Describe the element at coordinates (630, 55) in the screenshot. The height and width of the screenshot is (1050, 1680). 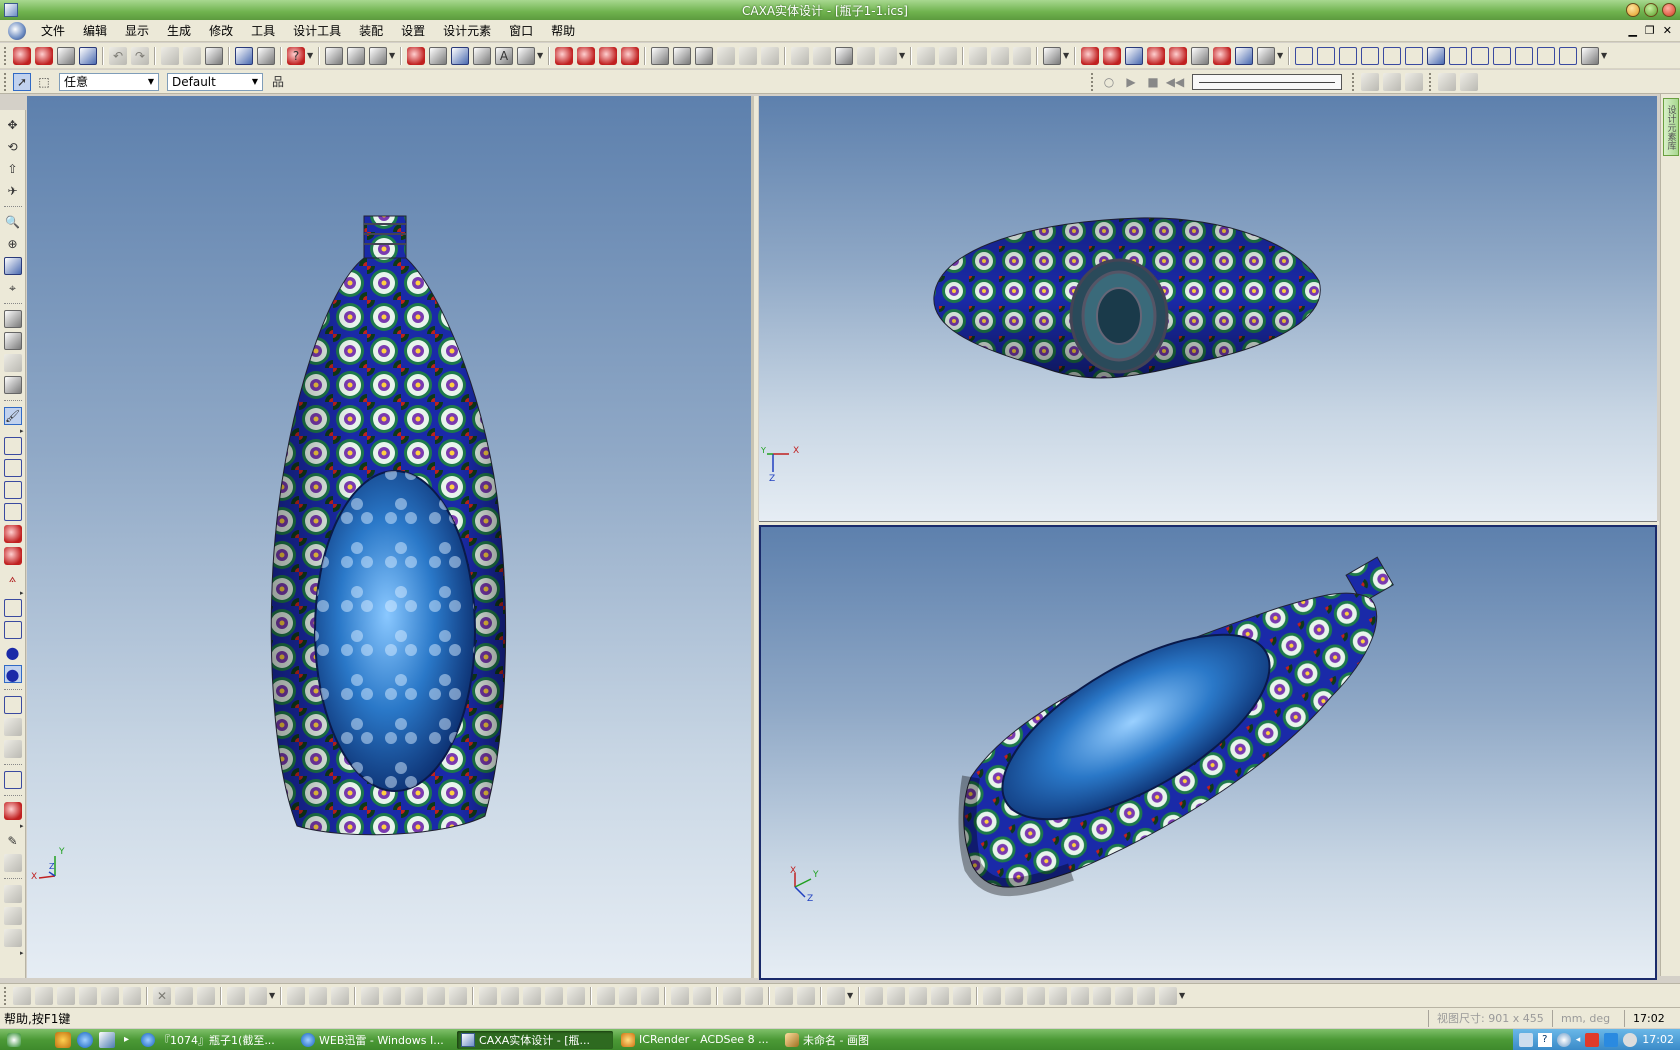
I see `draft-icon` at that location.